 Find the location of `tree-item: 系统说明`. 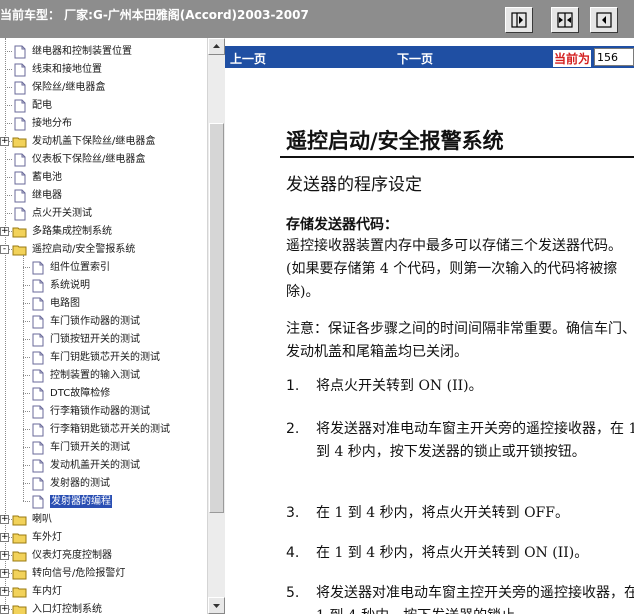

tree-item: 系统说明 is located at coordinates (103, 286).